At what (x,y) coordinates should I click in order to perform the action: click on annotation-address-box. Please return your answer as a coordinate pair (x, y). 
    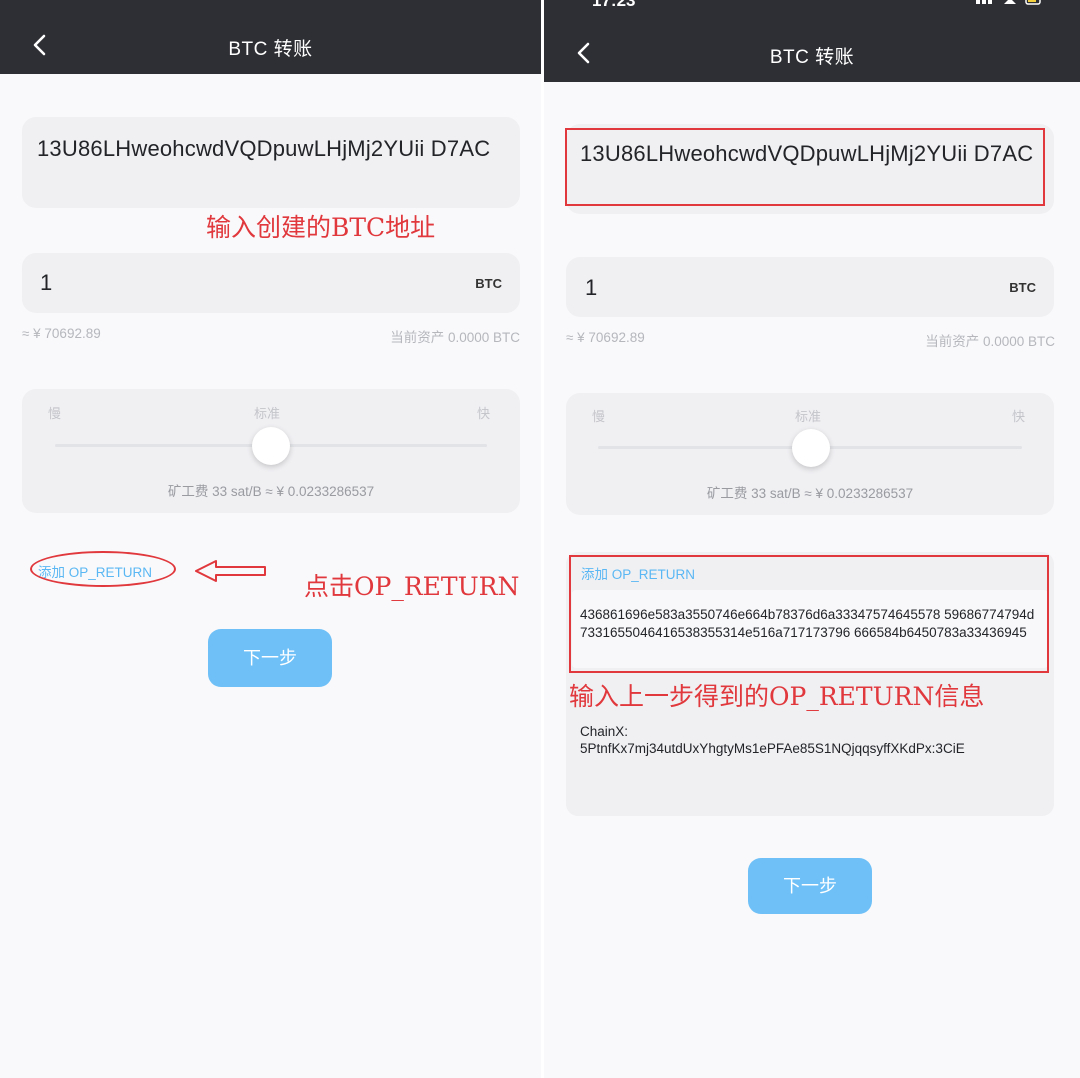
    Looking at the image, I should click on (805, 167).